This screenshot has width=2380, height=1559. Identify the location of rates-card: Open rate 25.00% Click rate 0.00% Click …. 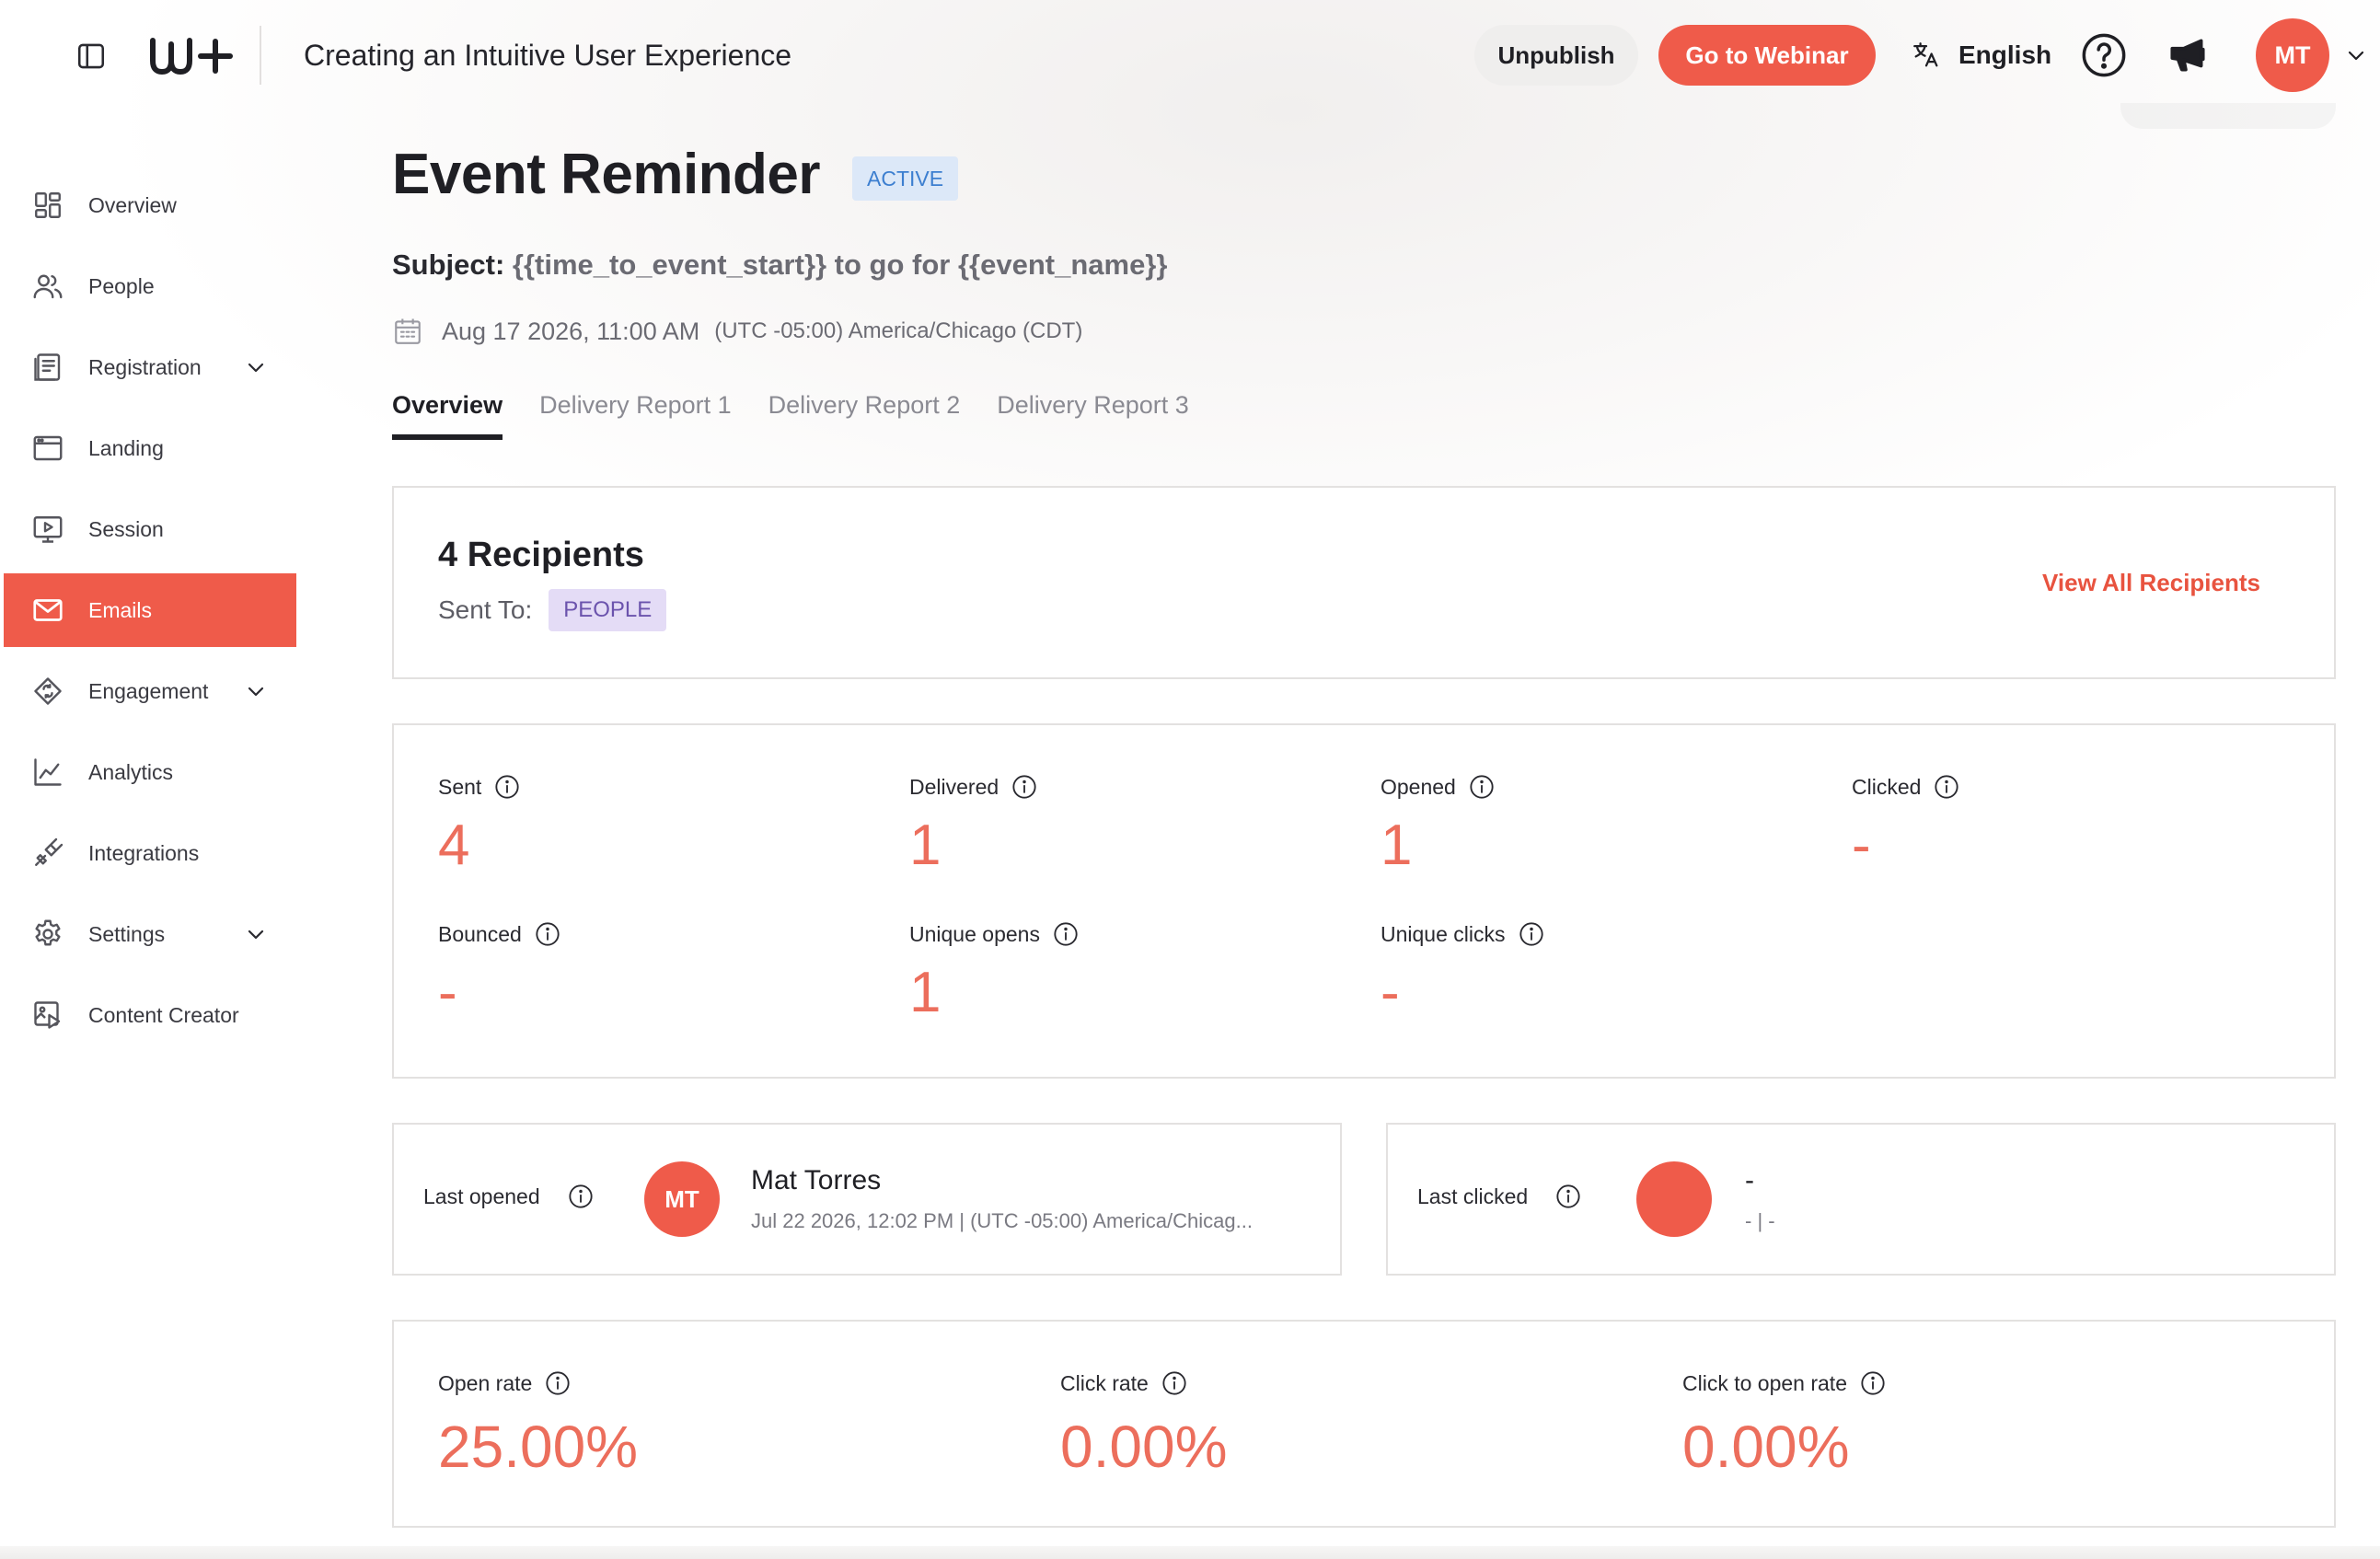
(1364, 1424).